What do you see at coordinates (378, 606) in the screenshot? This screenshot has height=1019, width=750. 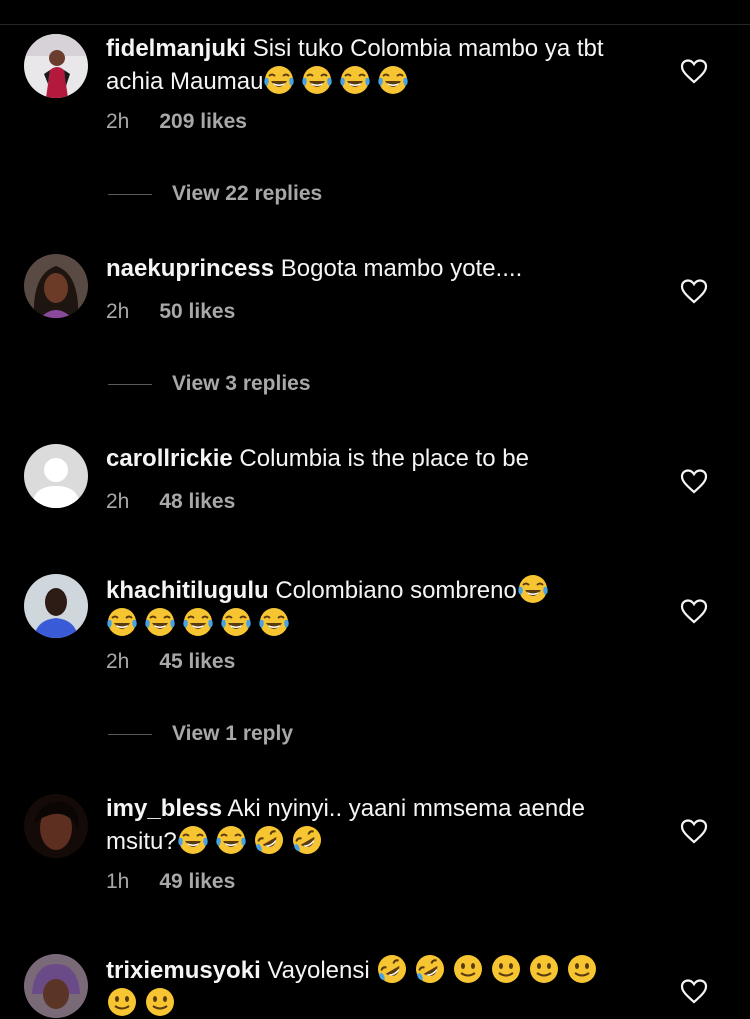 I see `comment-text: khachitilugulu Colombiano sombreno` at bounding box center [378, 606].